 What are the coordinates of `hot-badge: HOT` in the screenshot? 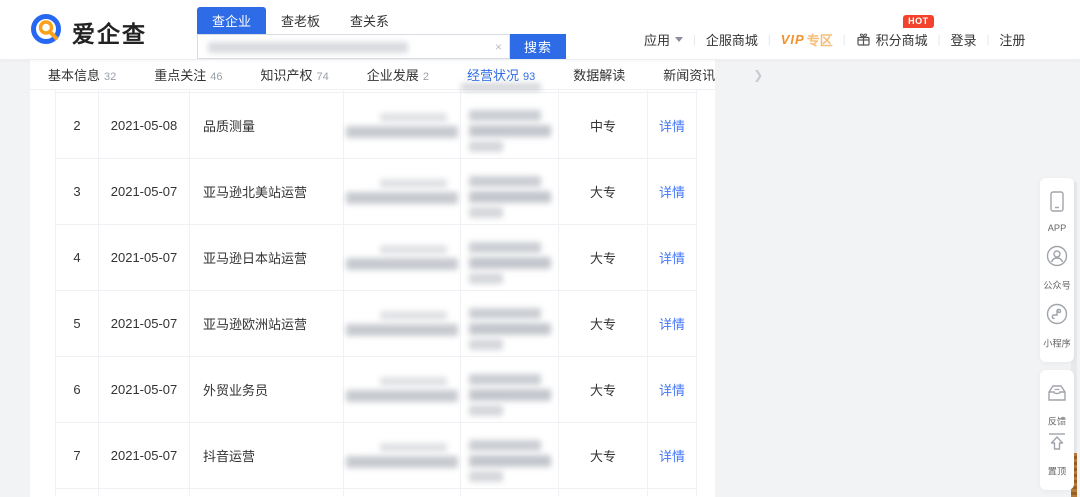 It's located at (918, 21).